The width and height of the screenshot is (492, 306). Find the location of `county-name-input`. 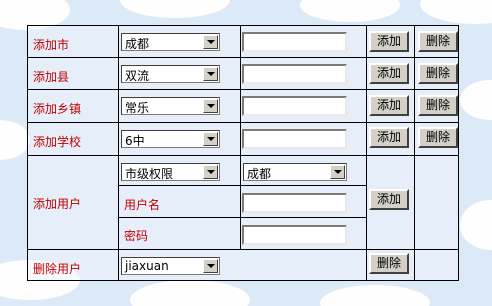

county-name-input is located at coordinates (294, 74).